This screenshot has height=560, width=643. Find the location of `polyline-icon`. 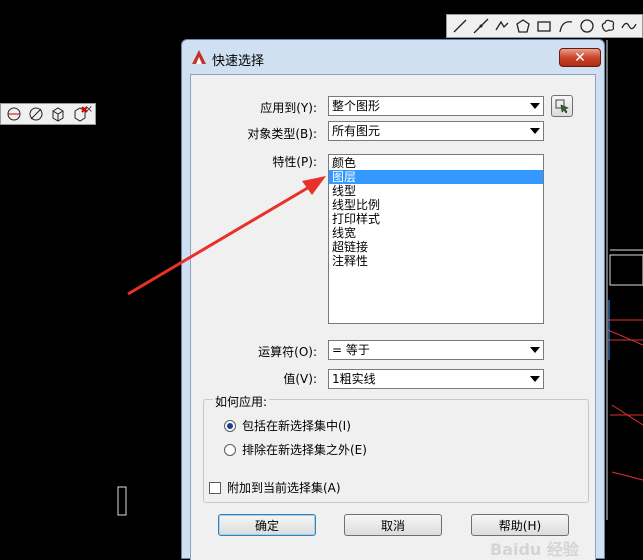

polyline-icon is located at coordinates (501, 26).